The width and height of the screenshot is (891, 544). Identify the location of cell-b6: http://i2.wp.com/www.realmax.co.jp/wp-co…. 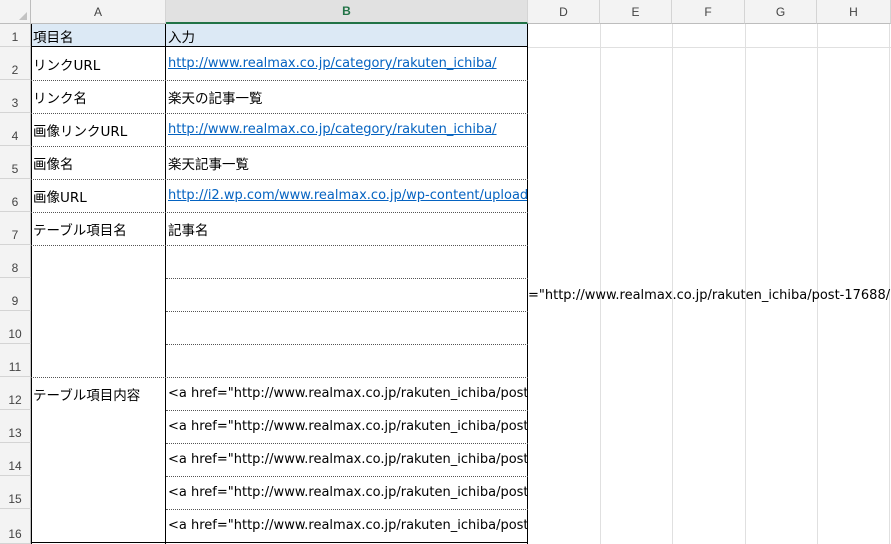
(347, 195).